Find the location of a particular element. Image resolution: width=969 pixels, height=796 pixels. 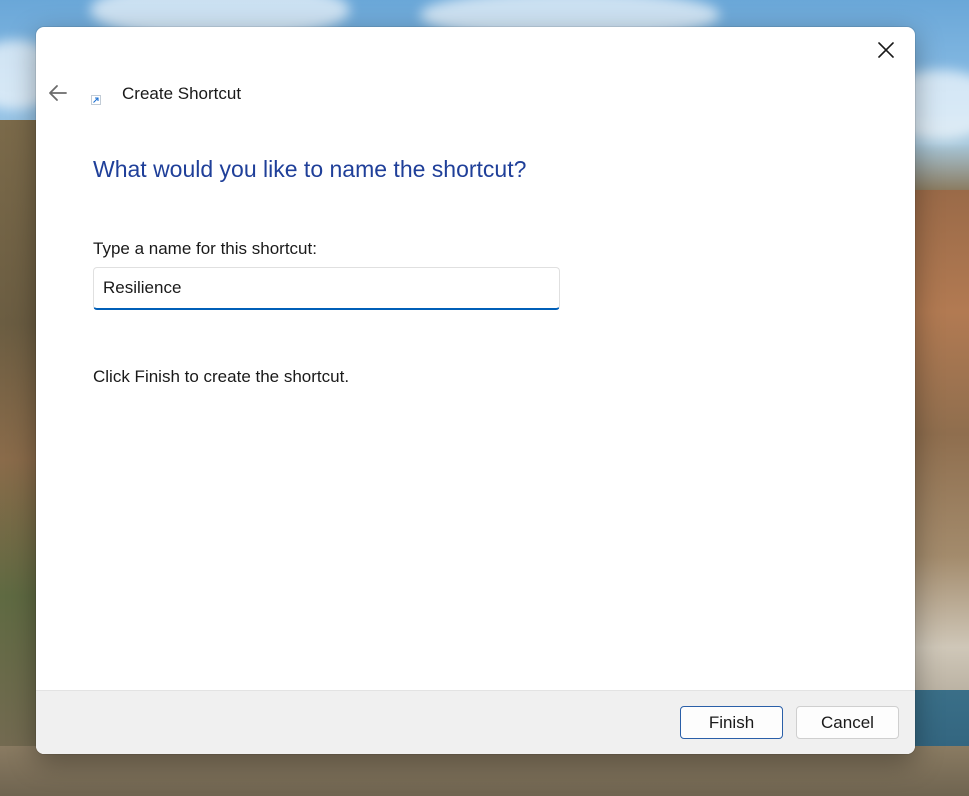

dialog-title: Create Shortcut is located at coordinates (182, 93).